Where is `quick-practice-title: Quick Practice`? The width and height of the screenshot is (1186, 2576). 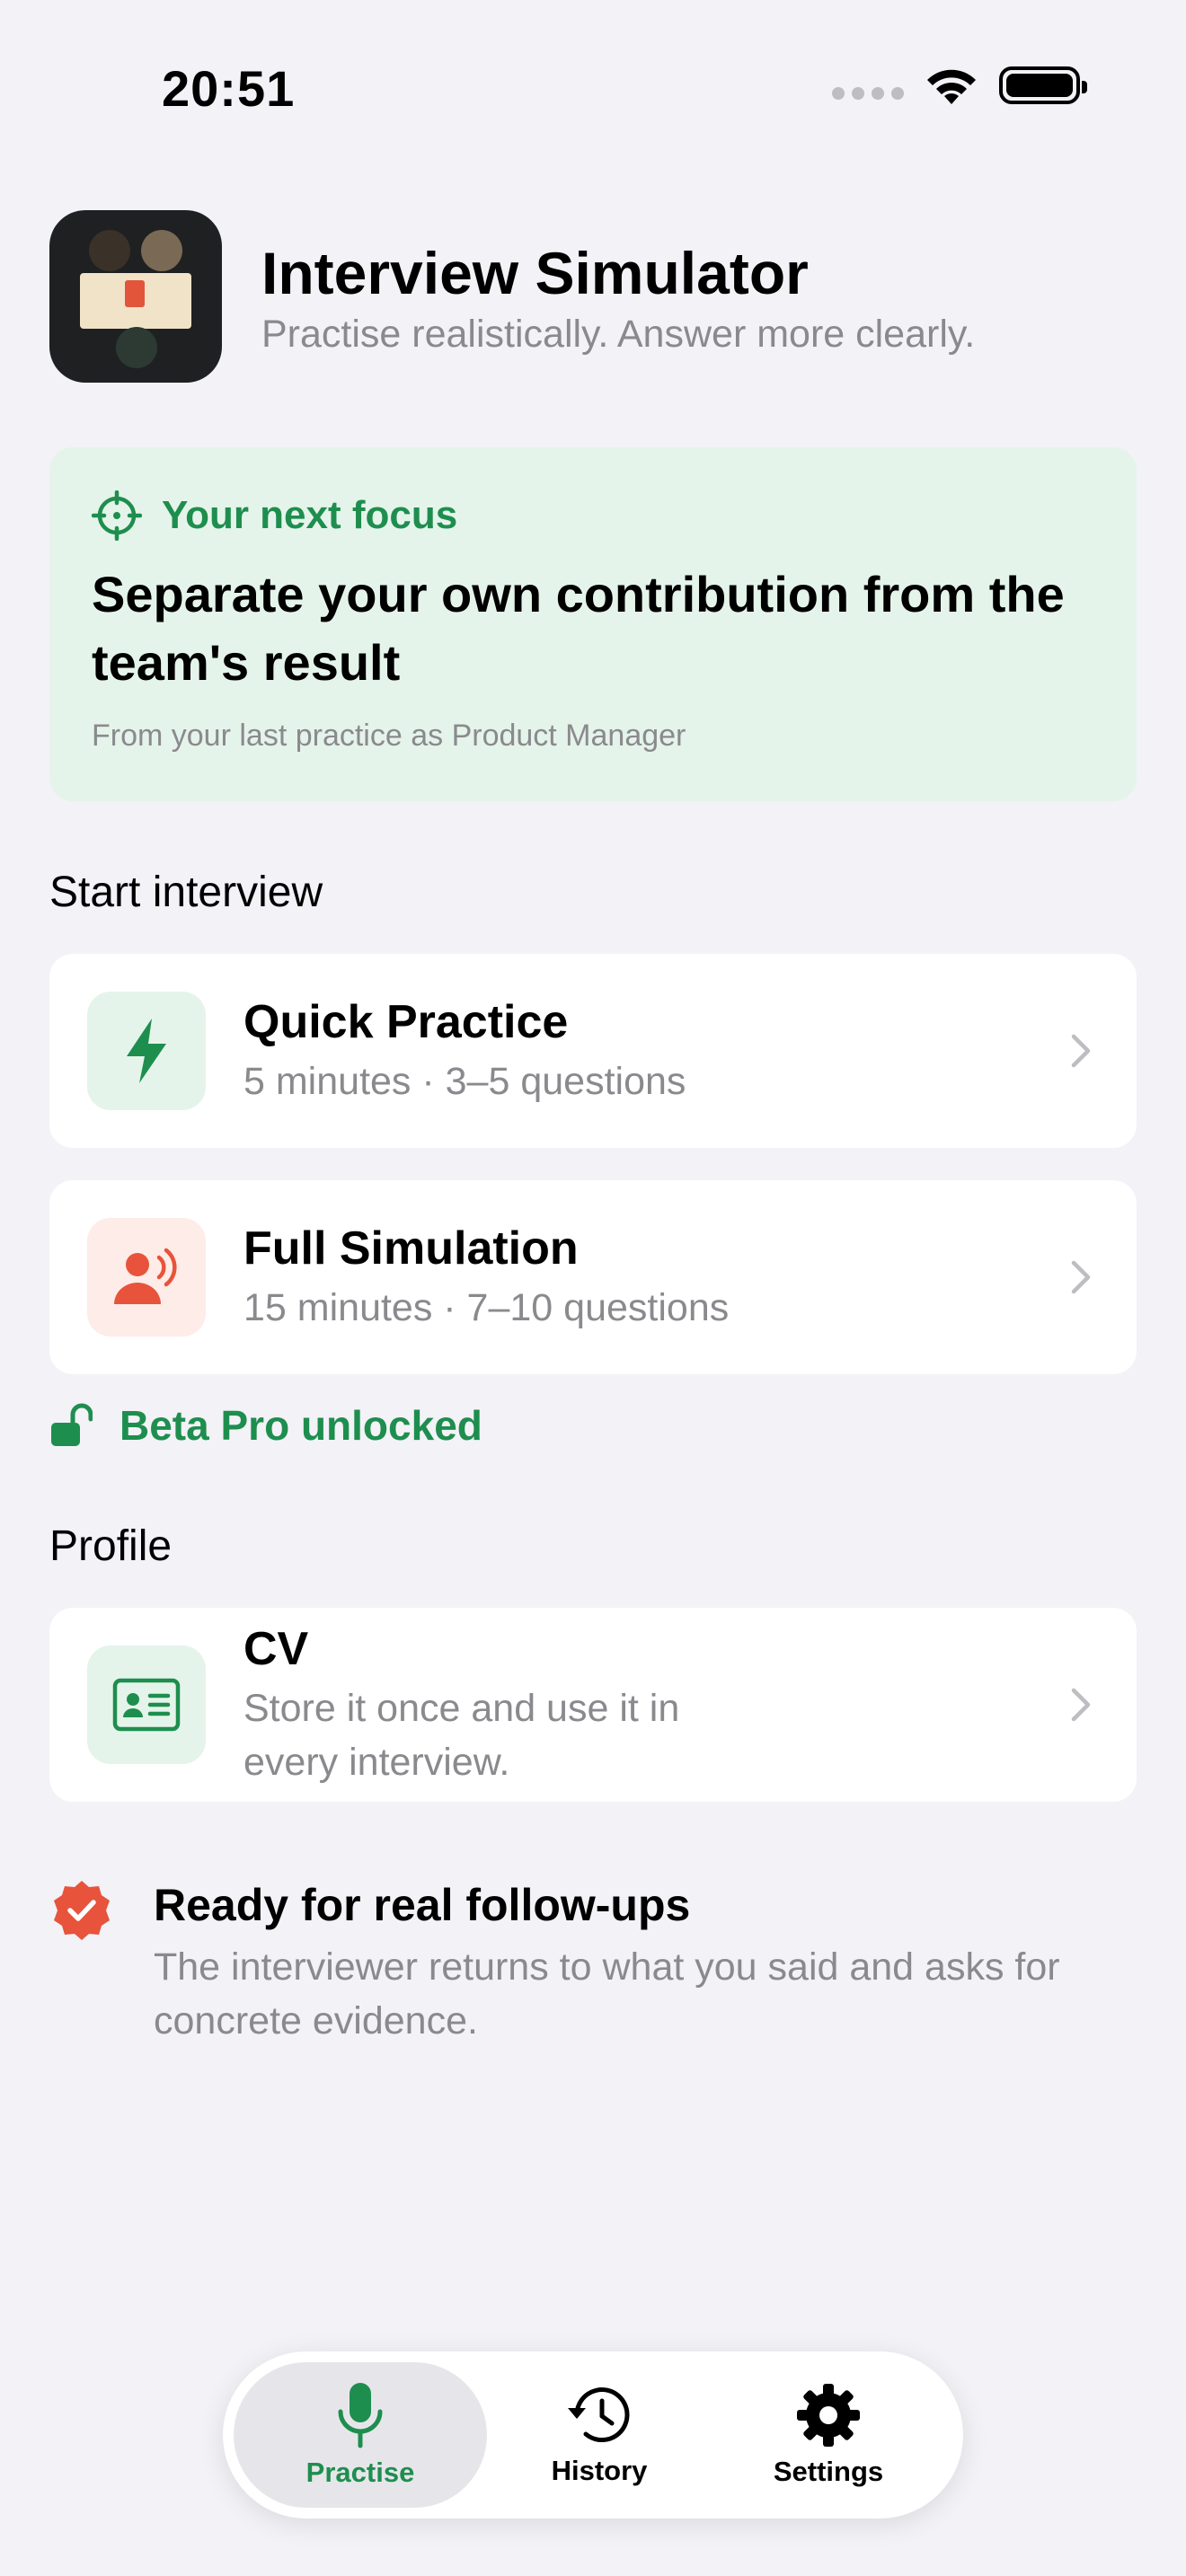
quick-practice-title: Quick Practice is located at coordinates (406, 1022).